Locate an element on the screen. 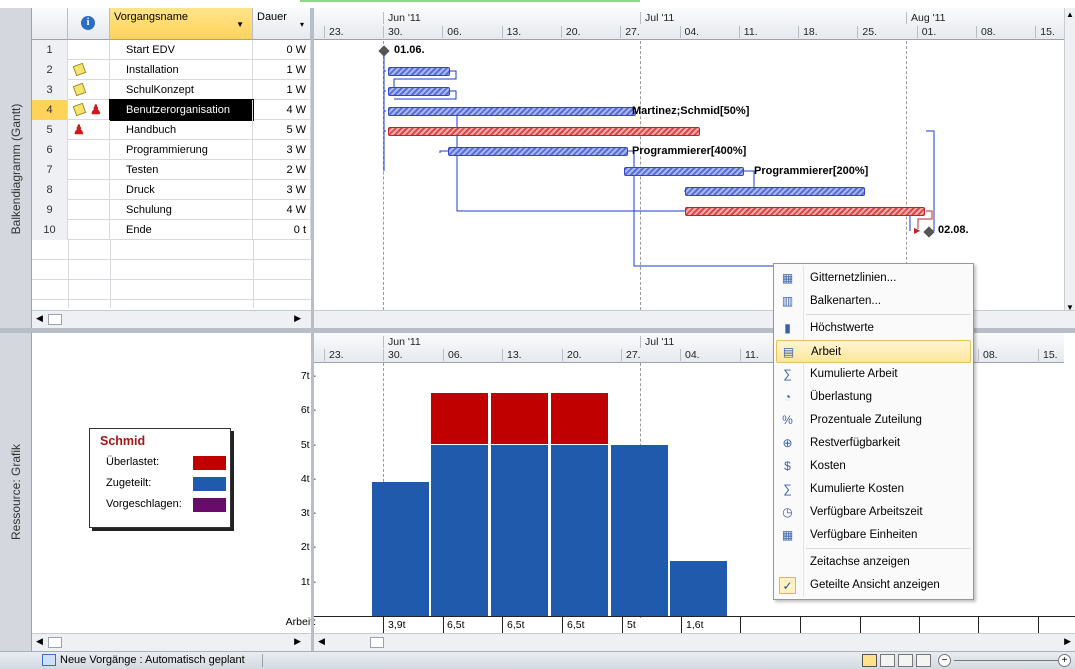 The image size is (1075, 669). menu-item-cumulative-work: ∑ Kumulierte Arbeit is located at coordinates (873, 374).